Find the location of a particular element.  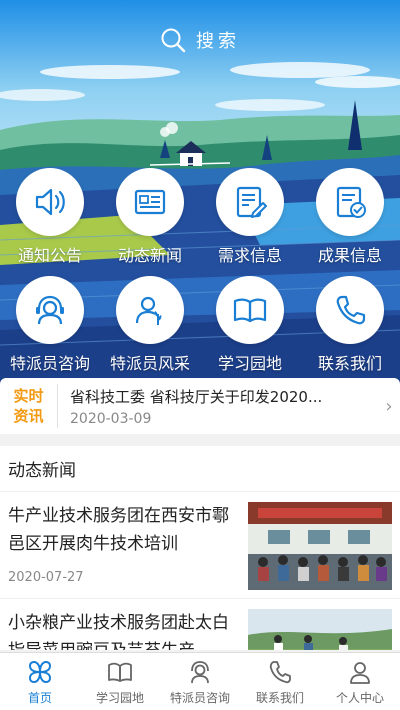

tab-consult: 特派员咨询 is located at coordinates (200, 681).